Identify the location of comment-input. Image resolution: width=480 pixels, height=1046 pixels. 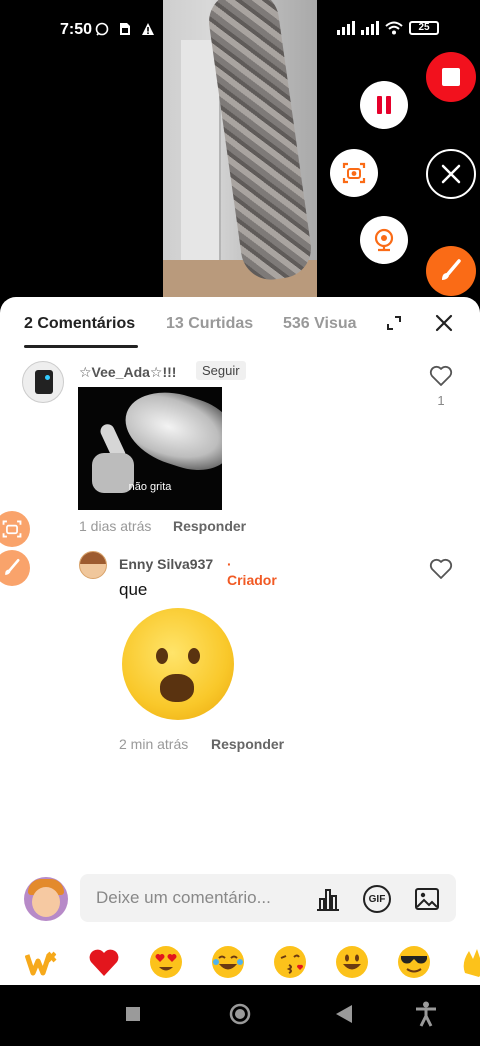
(268, 898).